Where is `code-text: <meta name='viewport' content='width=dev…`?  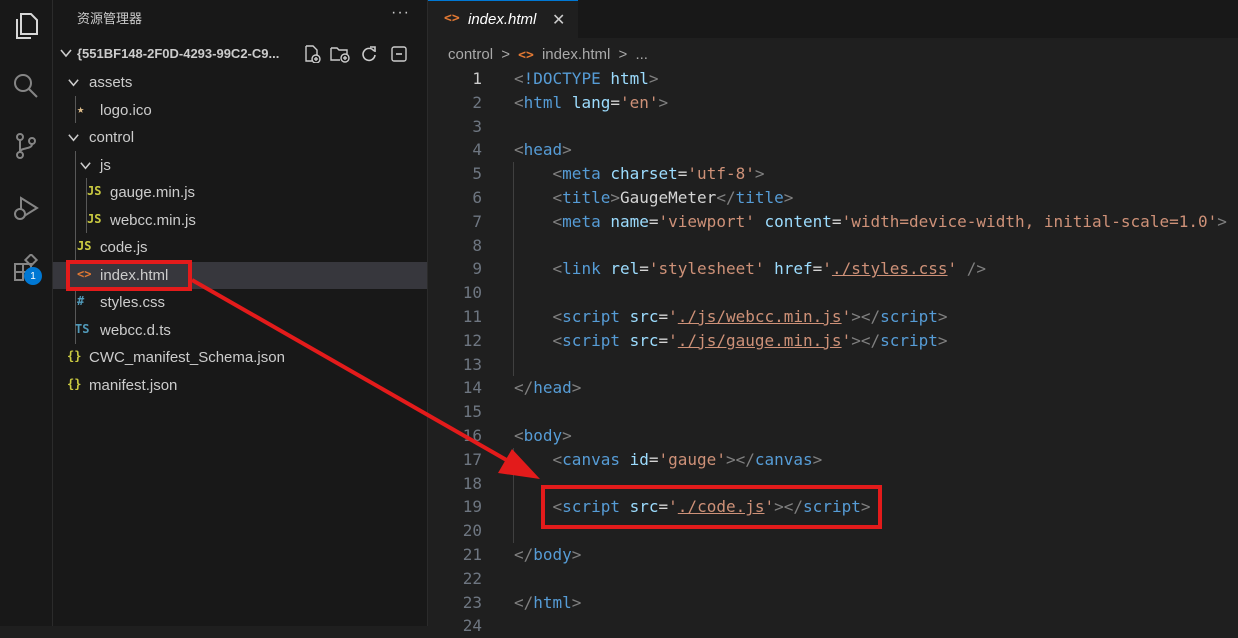 code-text: <meta name='viewport' content='width=dev… is located at coordinates (870, 222).